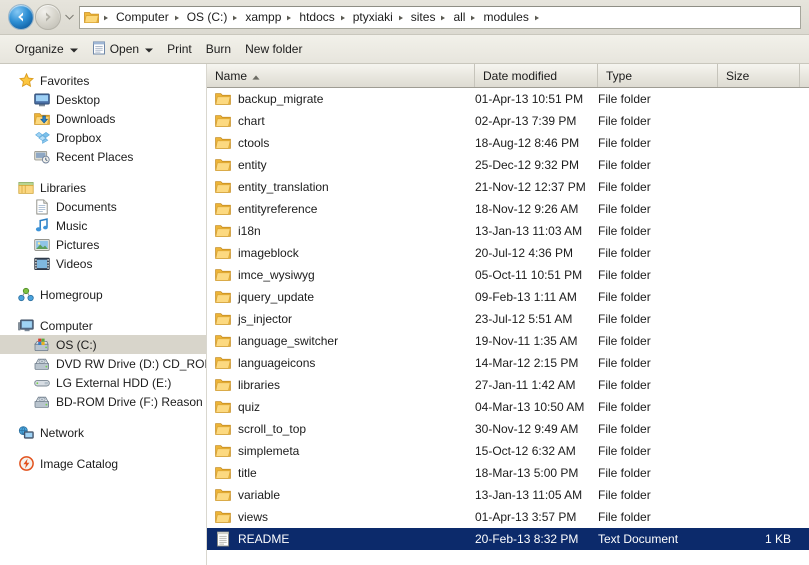 The image size is (809, 565). I want to click on sidebar-item-favorites: Favorites, so click(103, 80).